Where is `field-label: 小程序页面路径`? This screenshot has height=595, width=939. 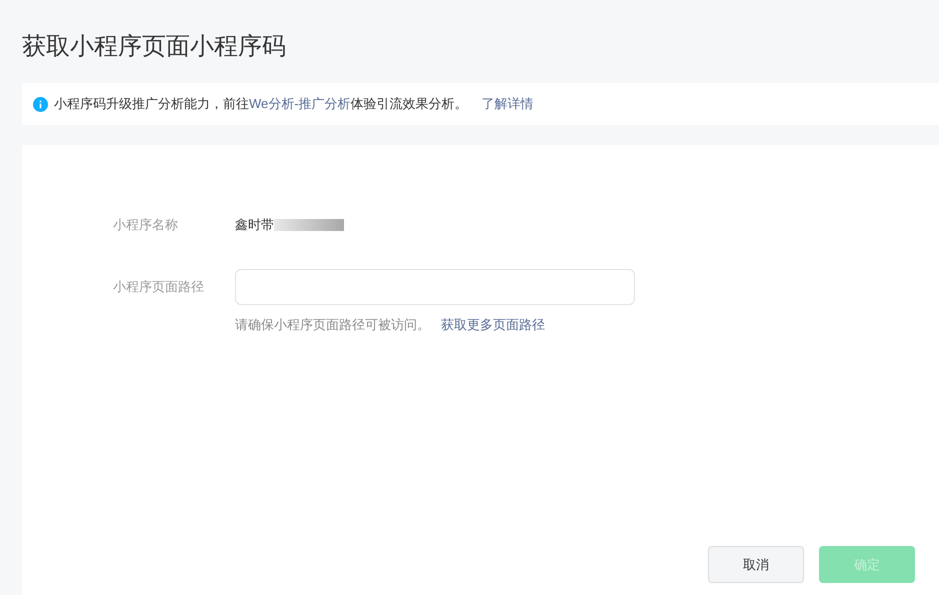
field-label: 小程序页面路径 is located at coordinates (159, 287).